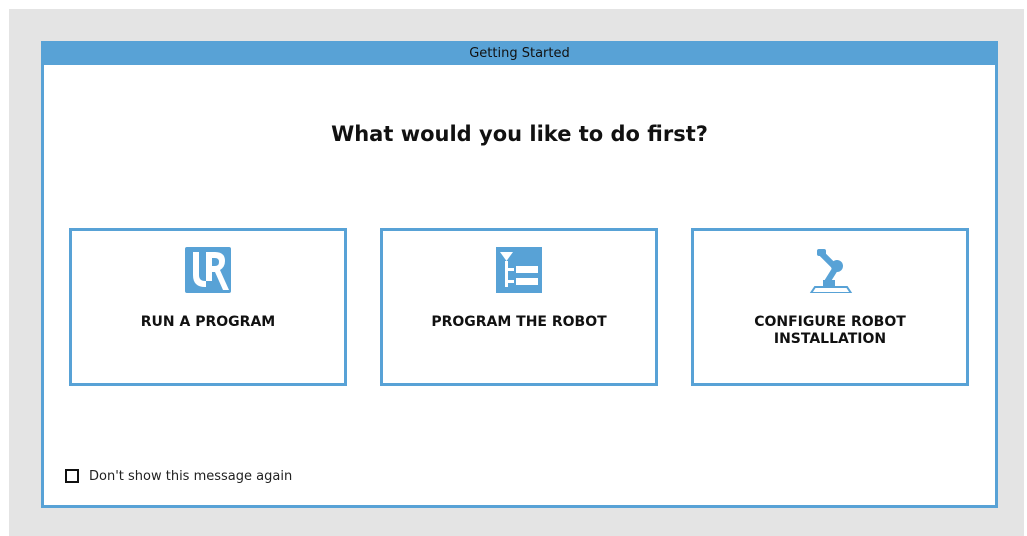  I want to click on configure-installation-button: CONFIGURE ROBOT INSTALLATION, so click(830, 307).